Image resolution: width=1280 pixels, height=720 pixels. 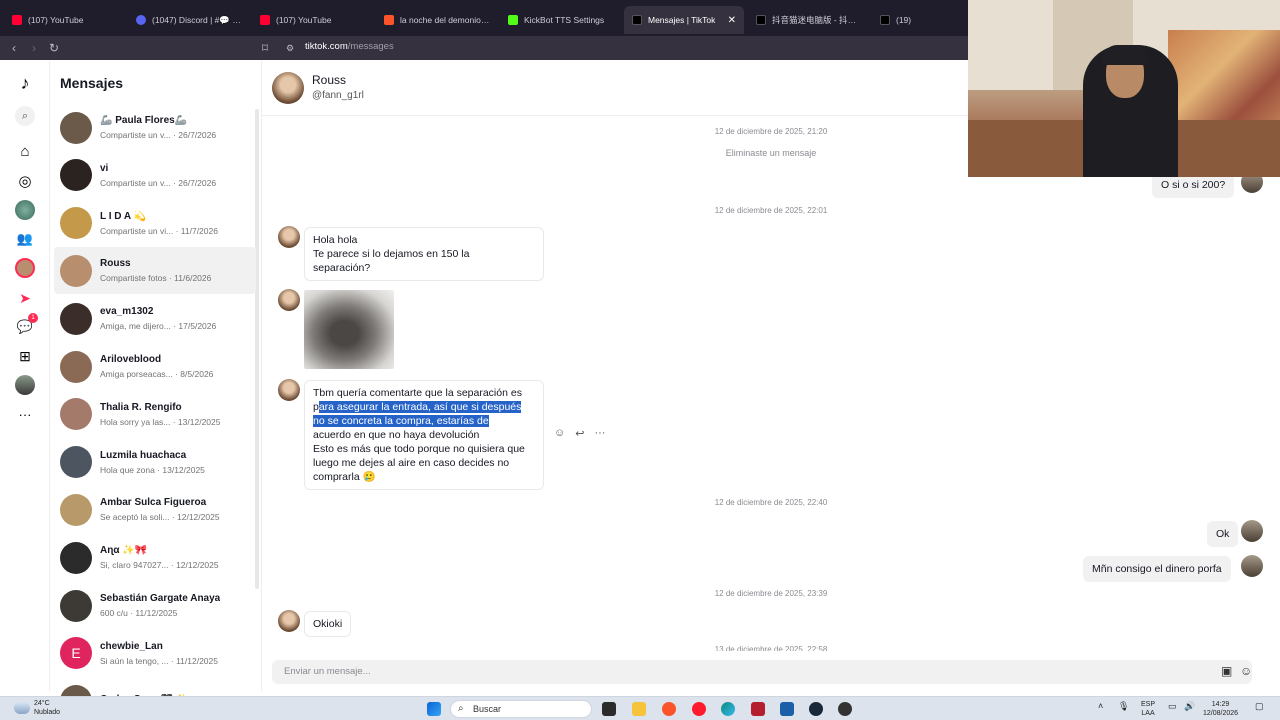 I want to click on conversation-preview: Compartiste un vi... · 11/7/2026, so click(x=159, y=230).